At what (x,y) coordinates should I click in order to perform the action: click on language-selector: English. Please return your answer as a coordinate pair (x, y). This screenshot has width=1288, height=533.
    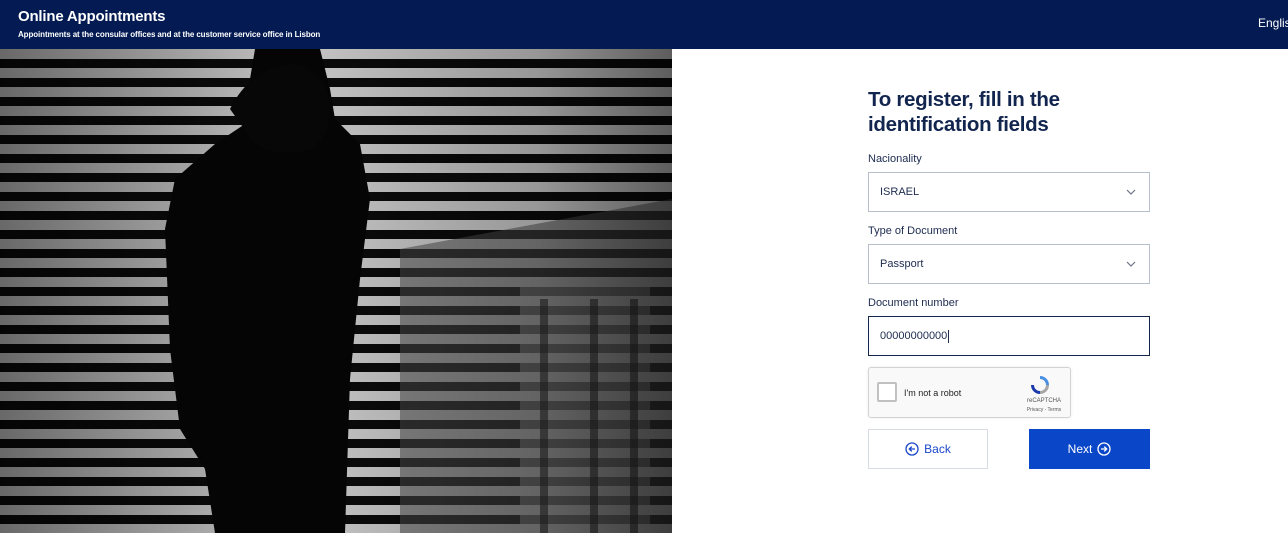
    Looking at the image, I should click on (1273, 23).